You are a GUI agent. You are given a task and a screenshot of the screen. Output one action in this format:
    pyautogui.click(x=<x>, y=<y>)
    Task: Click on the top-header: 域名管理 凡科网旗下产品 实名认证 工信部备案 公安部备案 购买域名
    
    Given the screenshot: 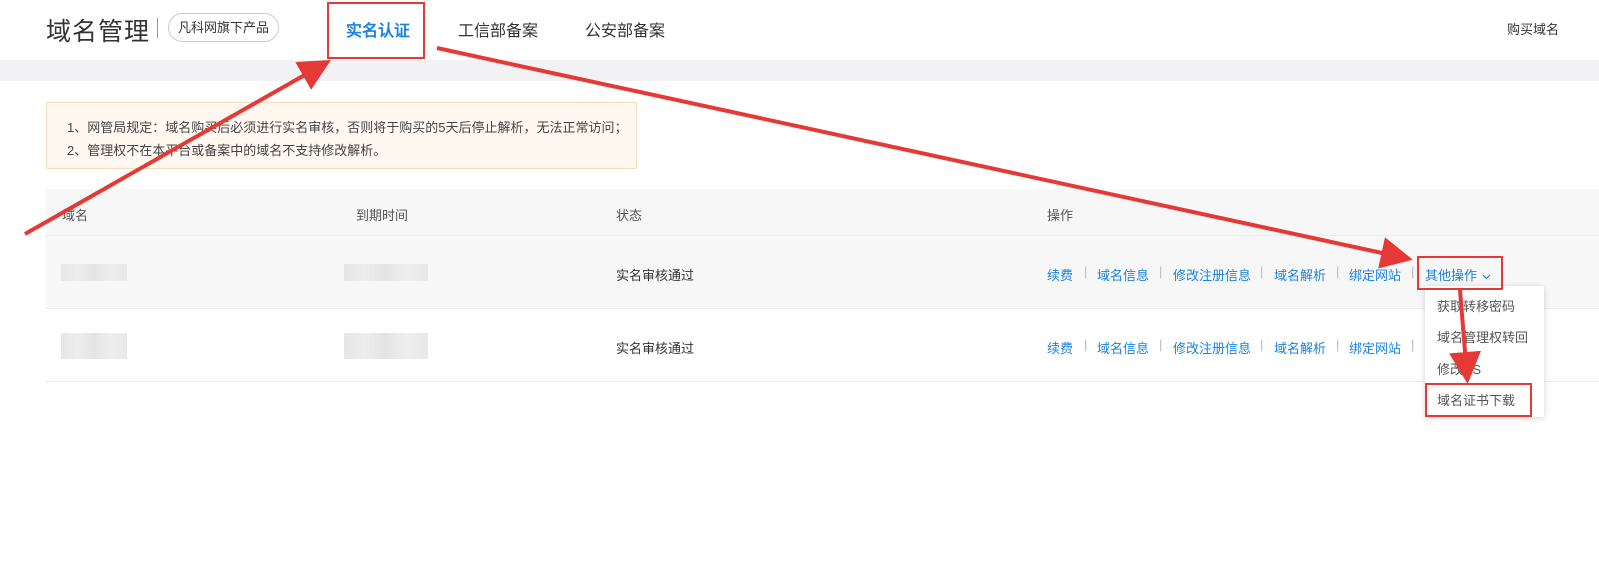 What is the action you would take?
    pyautogui.click(x=799, y=30)
    